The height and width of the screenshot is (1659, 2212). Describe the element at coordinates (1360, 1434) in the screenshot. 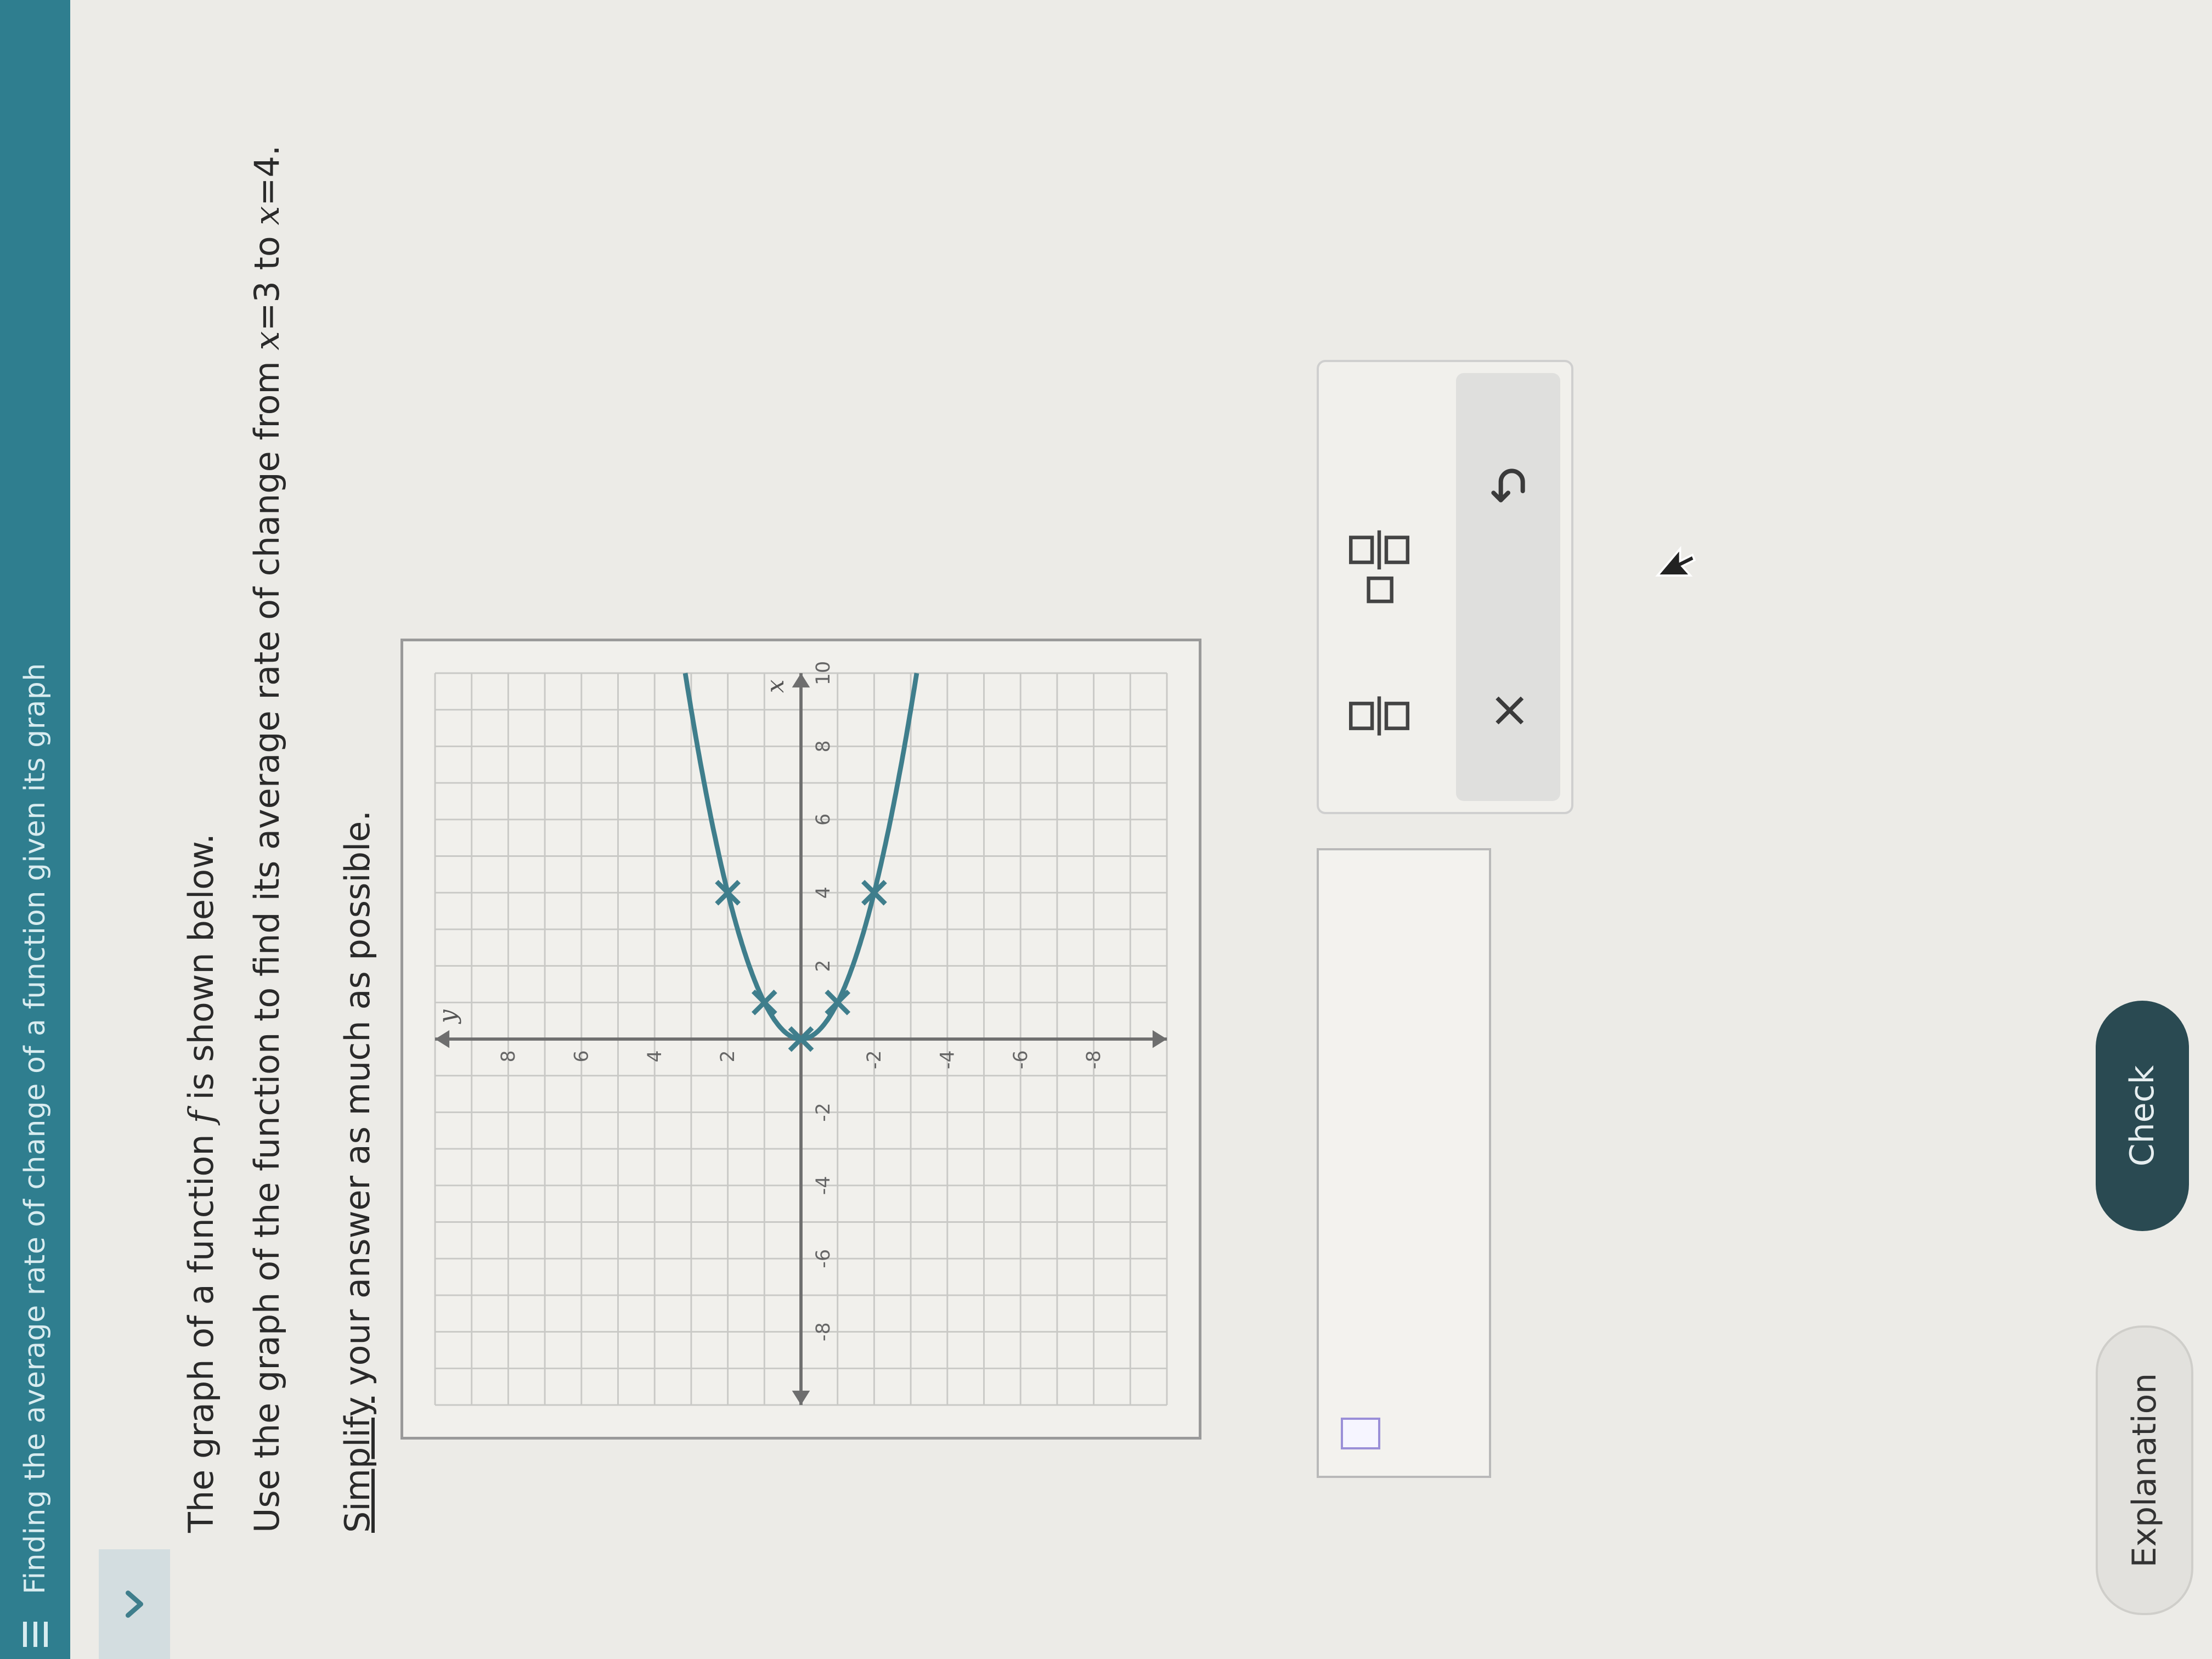

I see `answer-cursor-box` at that location.